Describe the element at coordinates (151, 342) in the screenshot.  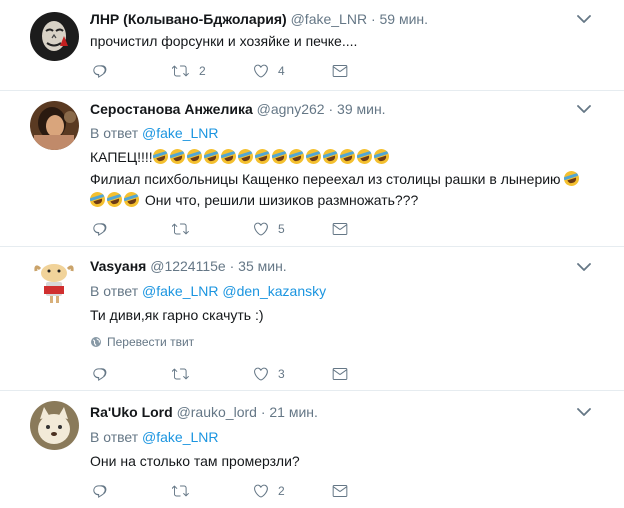
I see `translate-label: Перевести твит` at that location.